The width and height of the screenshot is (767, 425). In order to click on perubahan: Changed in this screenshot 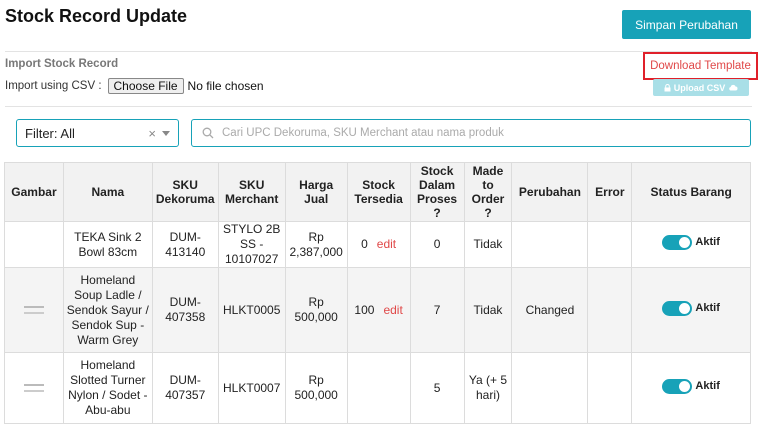, I will do `click(550, 310)`.